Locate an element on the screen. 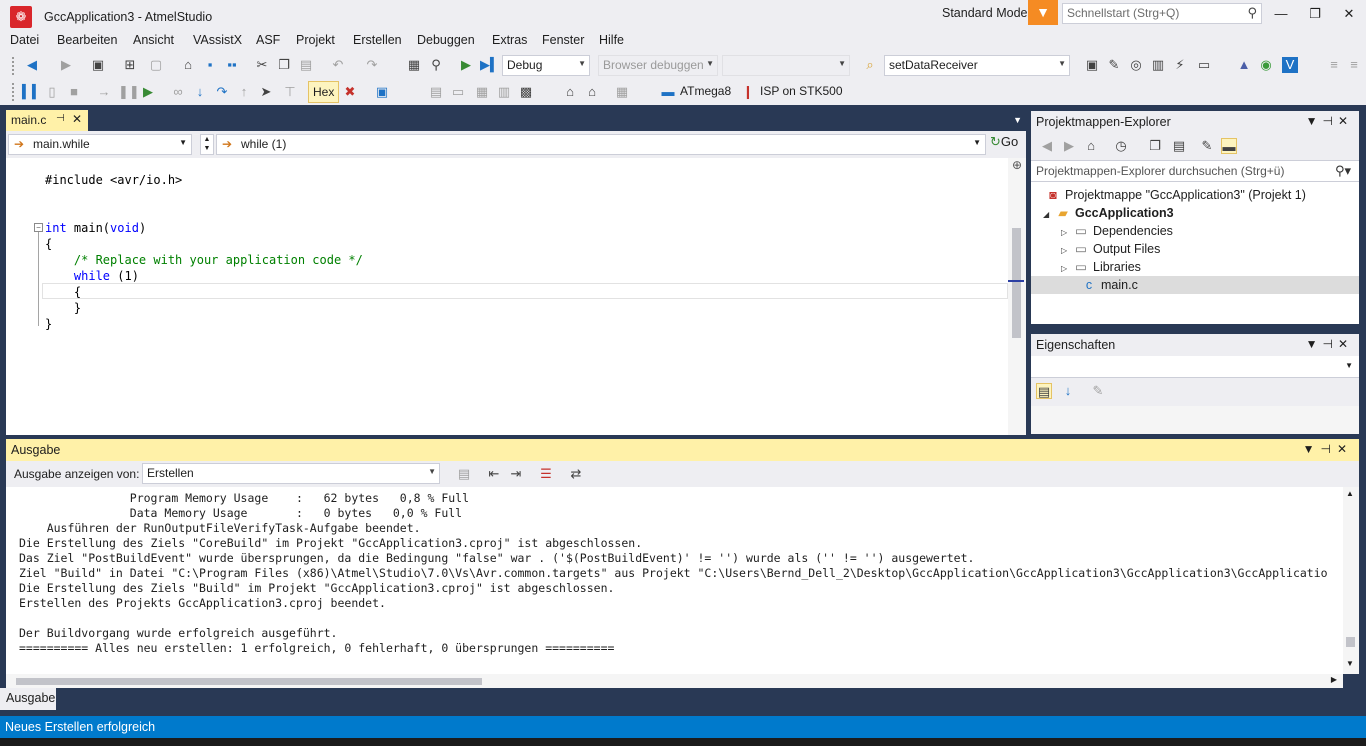 This screenshot has width=1366, height=746. outdent-icon: ≡ is located at coordinates (1354, 65).